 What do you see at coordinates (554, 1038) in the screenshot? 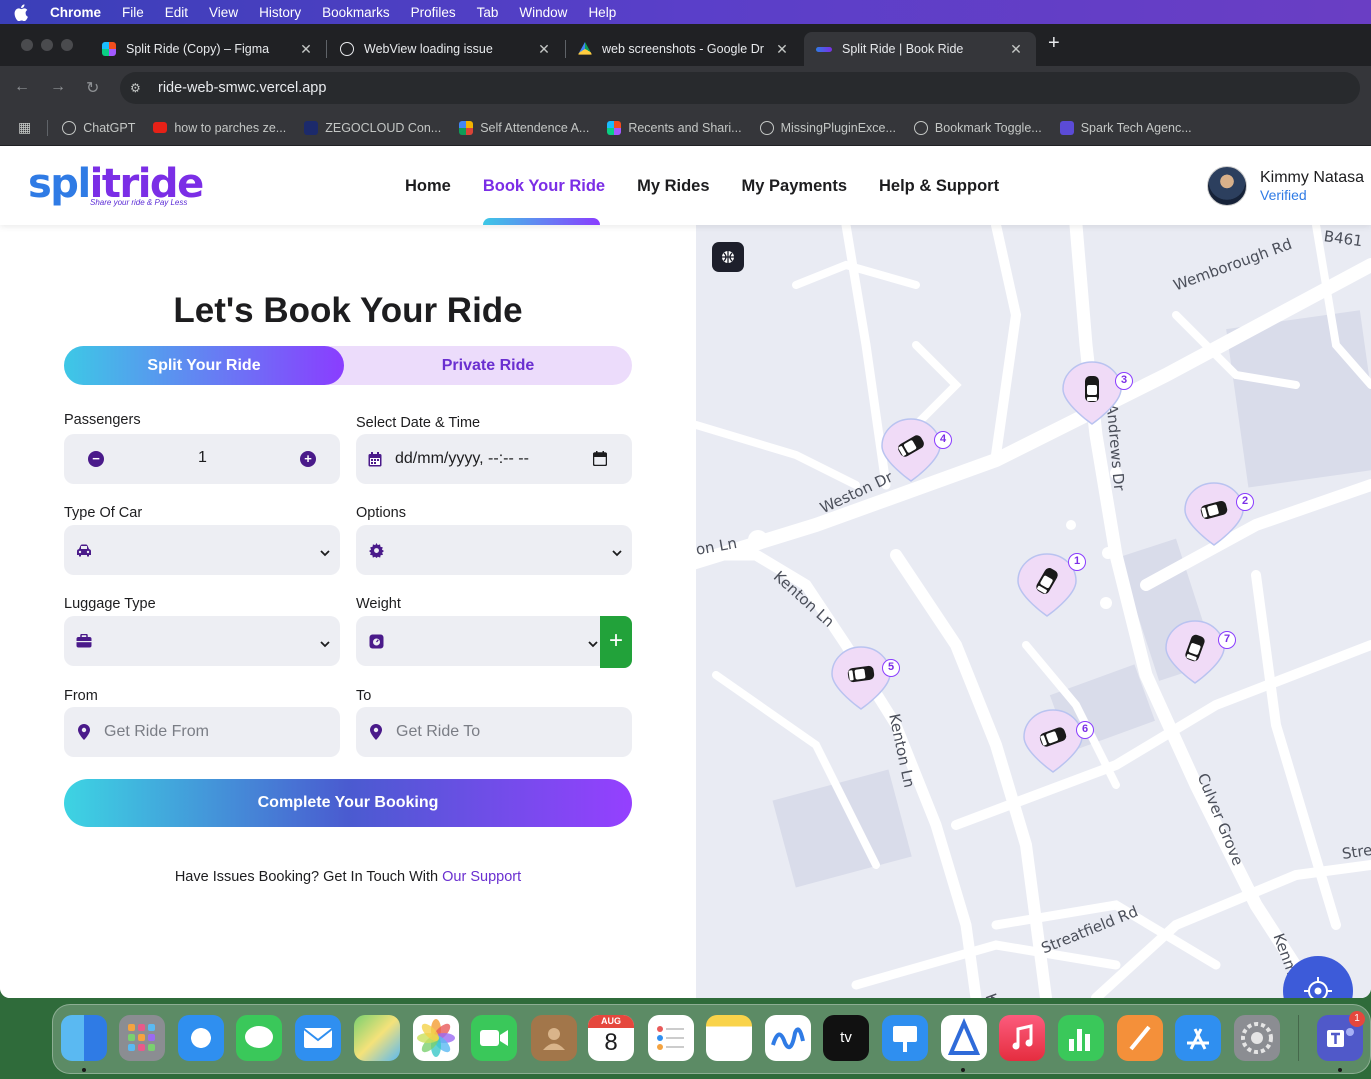
I see `contacts-icon` at bounding box center [554, 1038].